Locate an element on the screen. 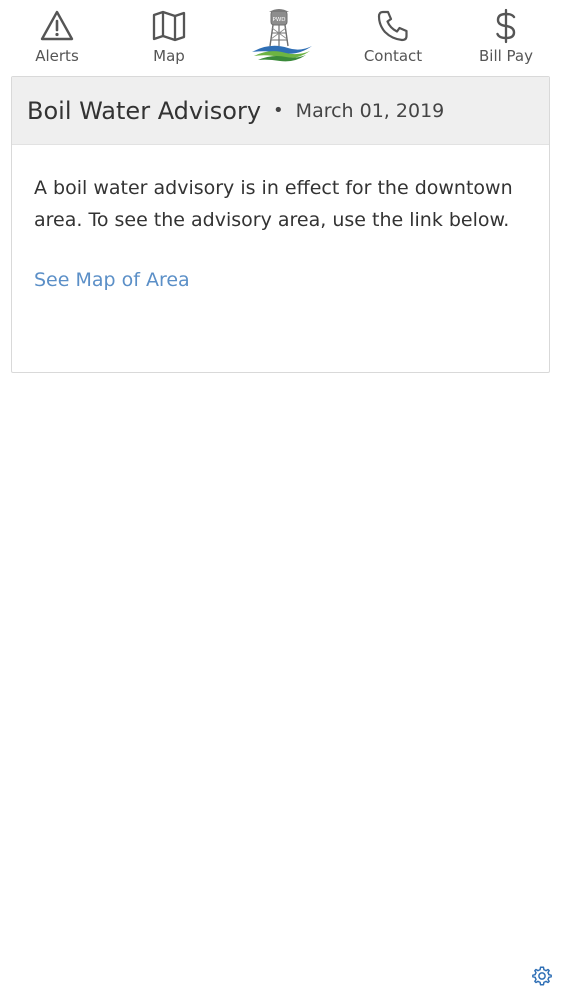 The width and height of the screenshot is (563, 1000). advisory-card-header: Boil Water Advisory • March 01, 2019 is located at coordinates (280, 111).